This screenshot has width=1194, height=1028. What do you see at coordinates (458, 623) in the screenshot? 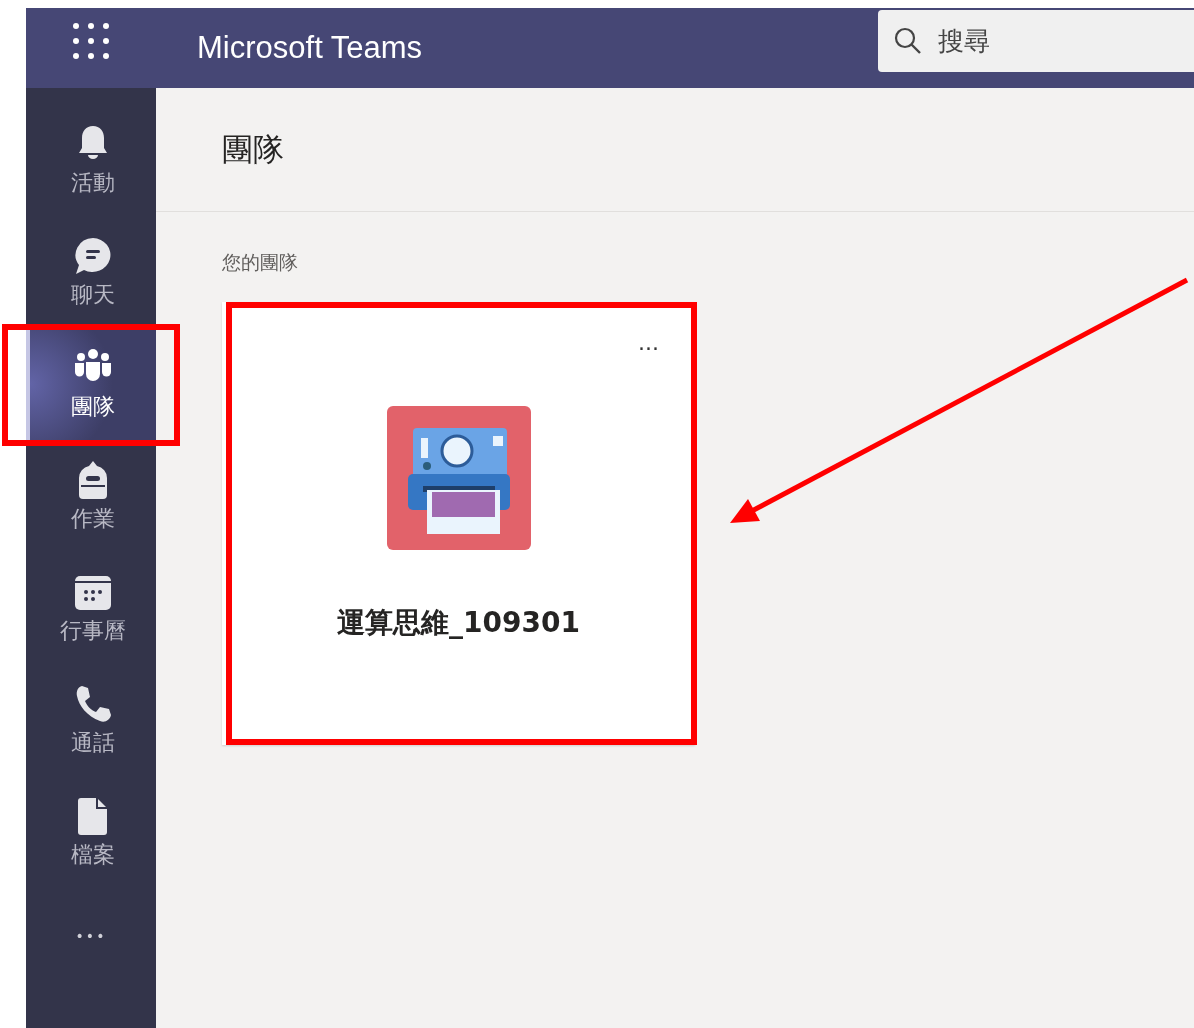
I see `team-name: 運算思維_109301` at bounding box center [458, 623].